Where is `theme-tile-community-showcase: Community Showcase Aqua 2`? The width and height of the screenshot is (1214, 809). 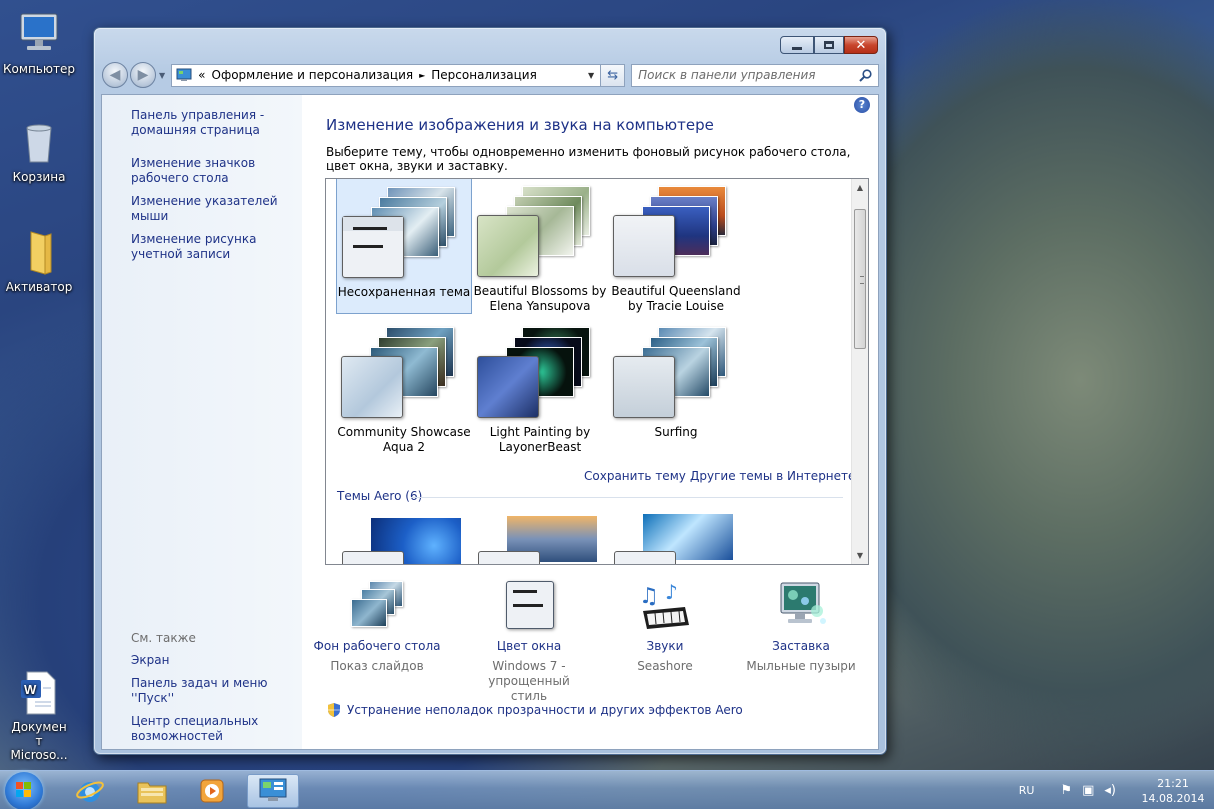
theme-tile-community-showcase: Community Showcase Aqua 2 is located at coordinates (404, 387).